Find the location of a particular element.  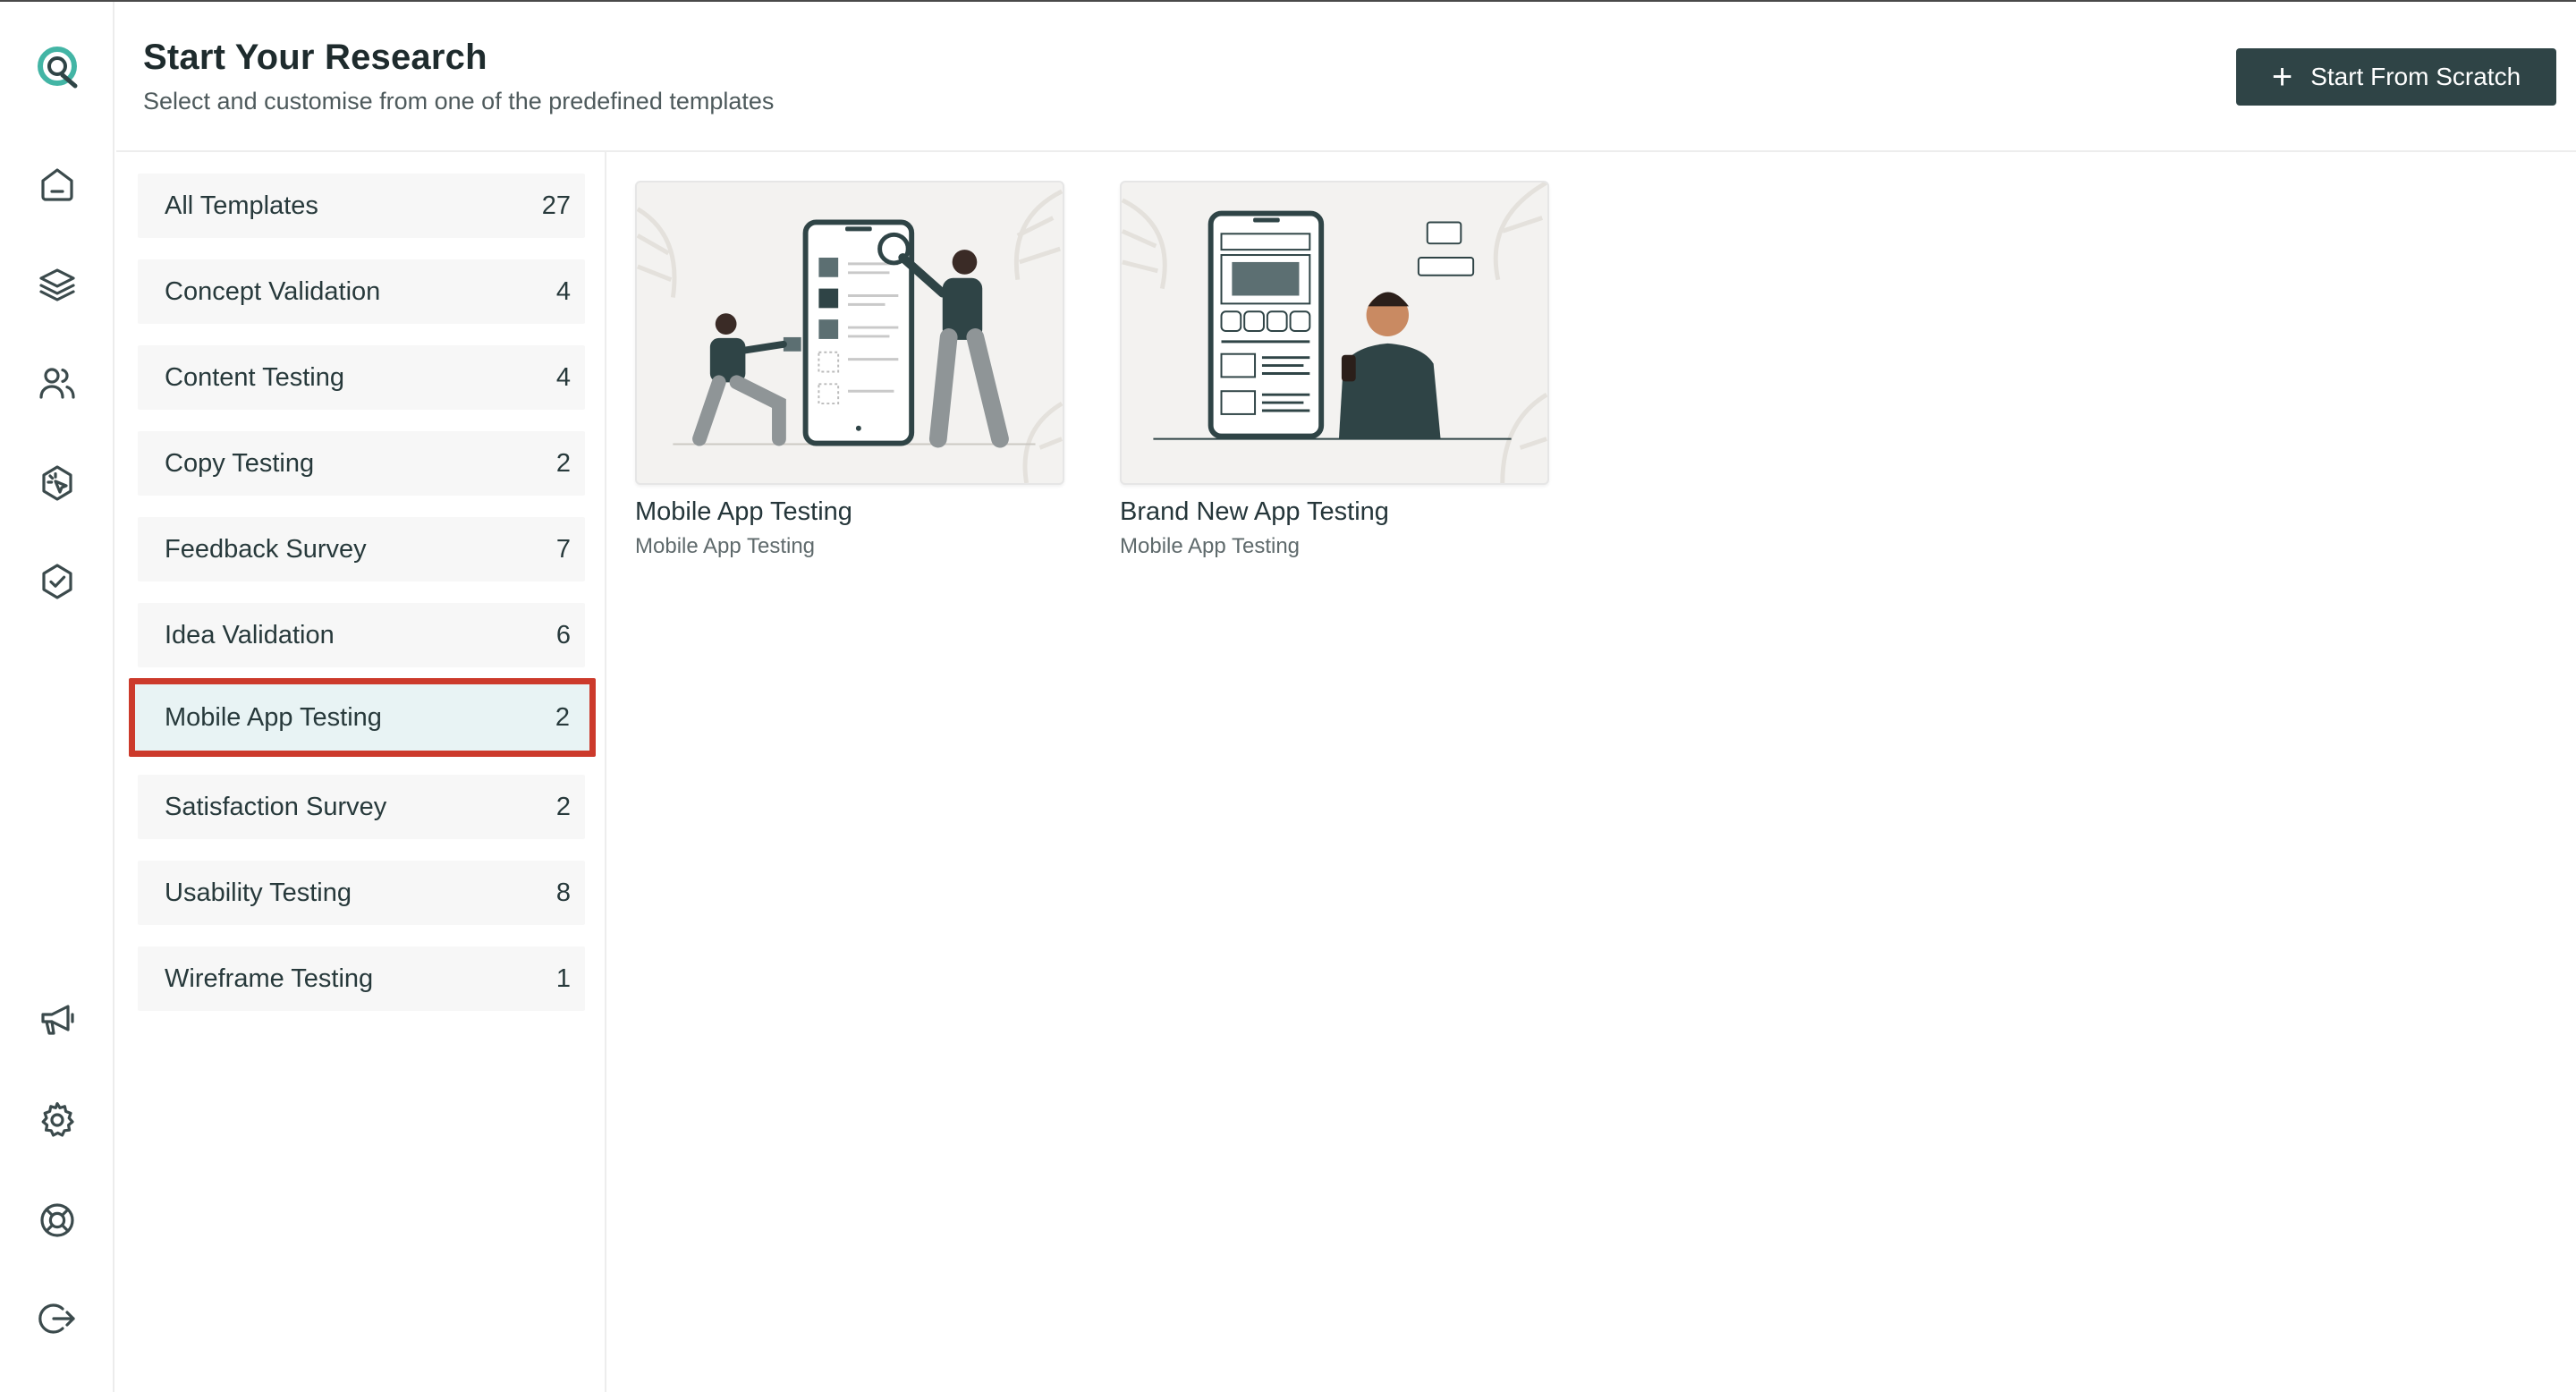

phone-user-illustration is located at coordinates (1334, 333).